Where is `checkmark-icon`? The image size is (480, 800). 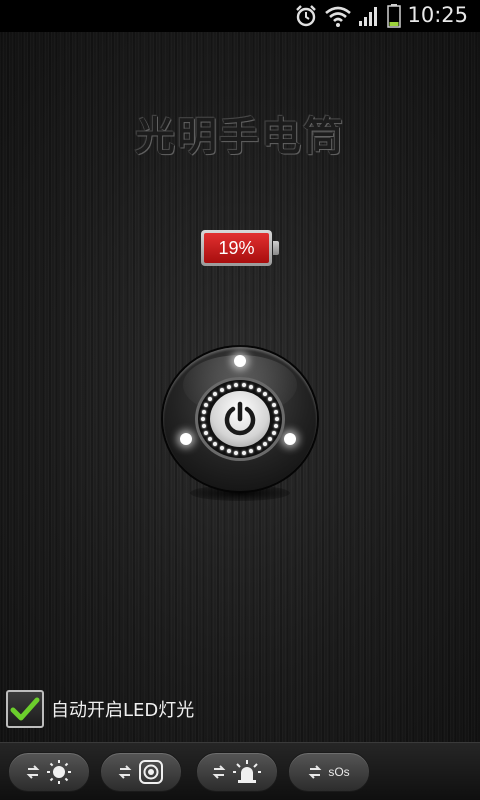
checkmark-icon is located at coordinates (25, 709).